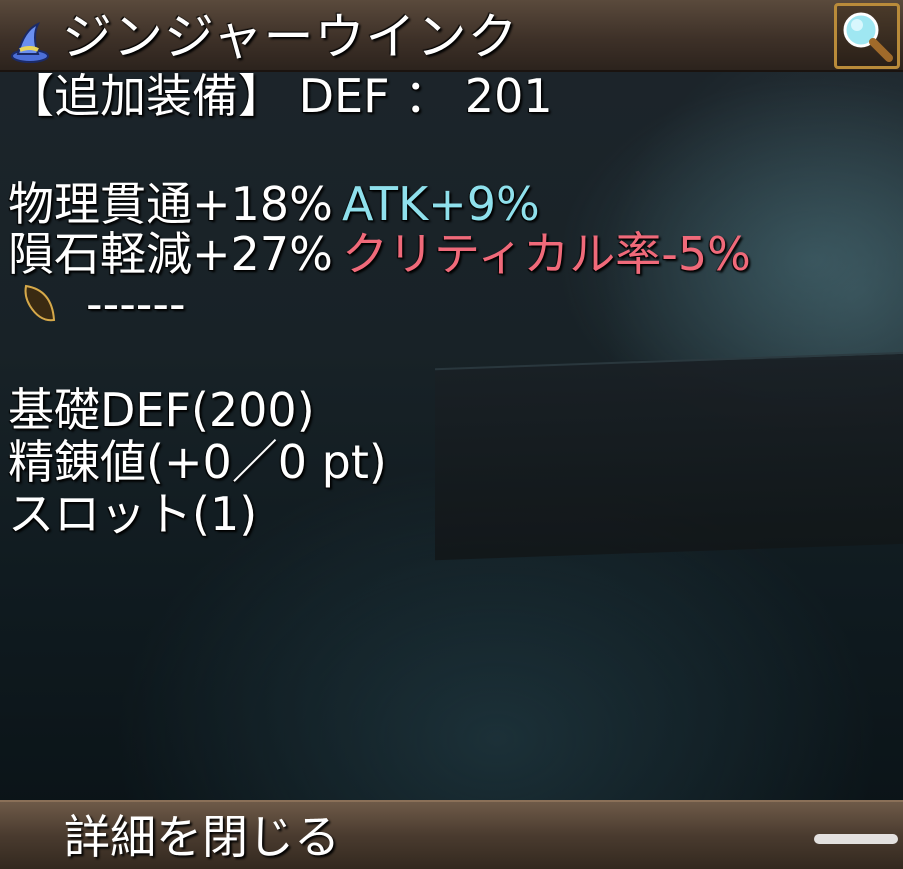 This screenshot has width=903, height=869. Describe the element at coordinates (170, 254) in the screenshot. I see `stat-meteor-reduction: 隕石軽減+27%` at that location.